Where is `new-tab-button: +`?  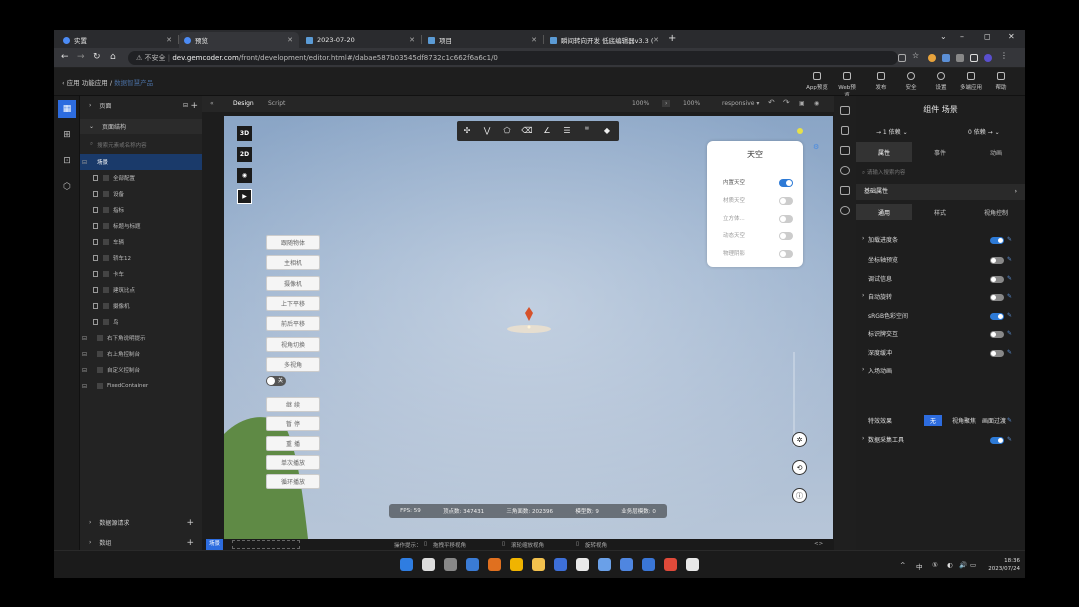
new-tab-button: + is located at coordinates (672, 38).